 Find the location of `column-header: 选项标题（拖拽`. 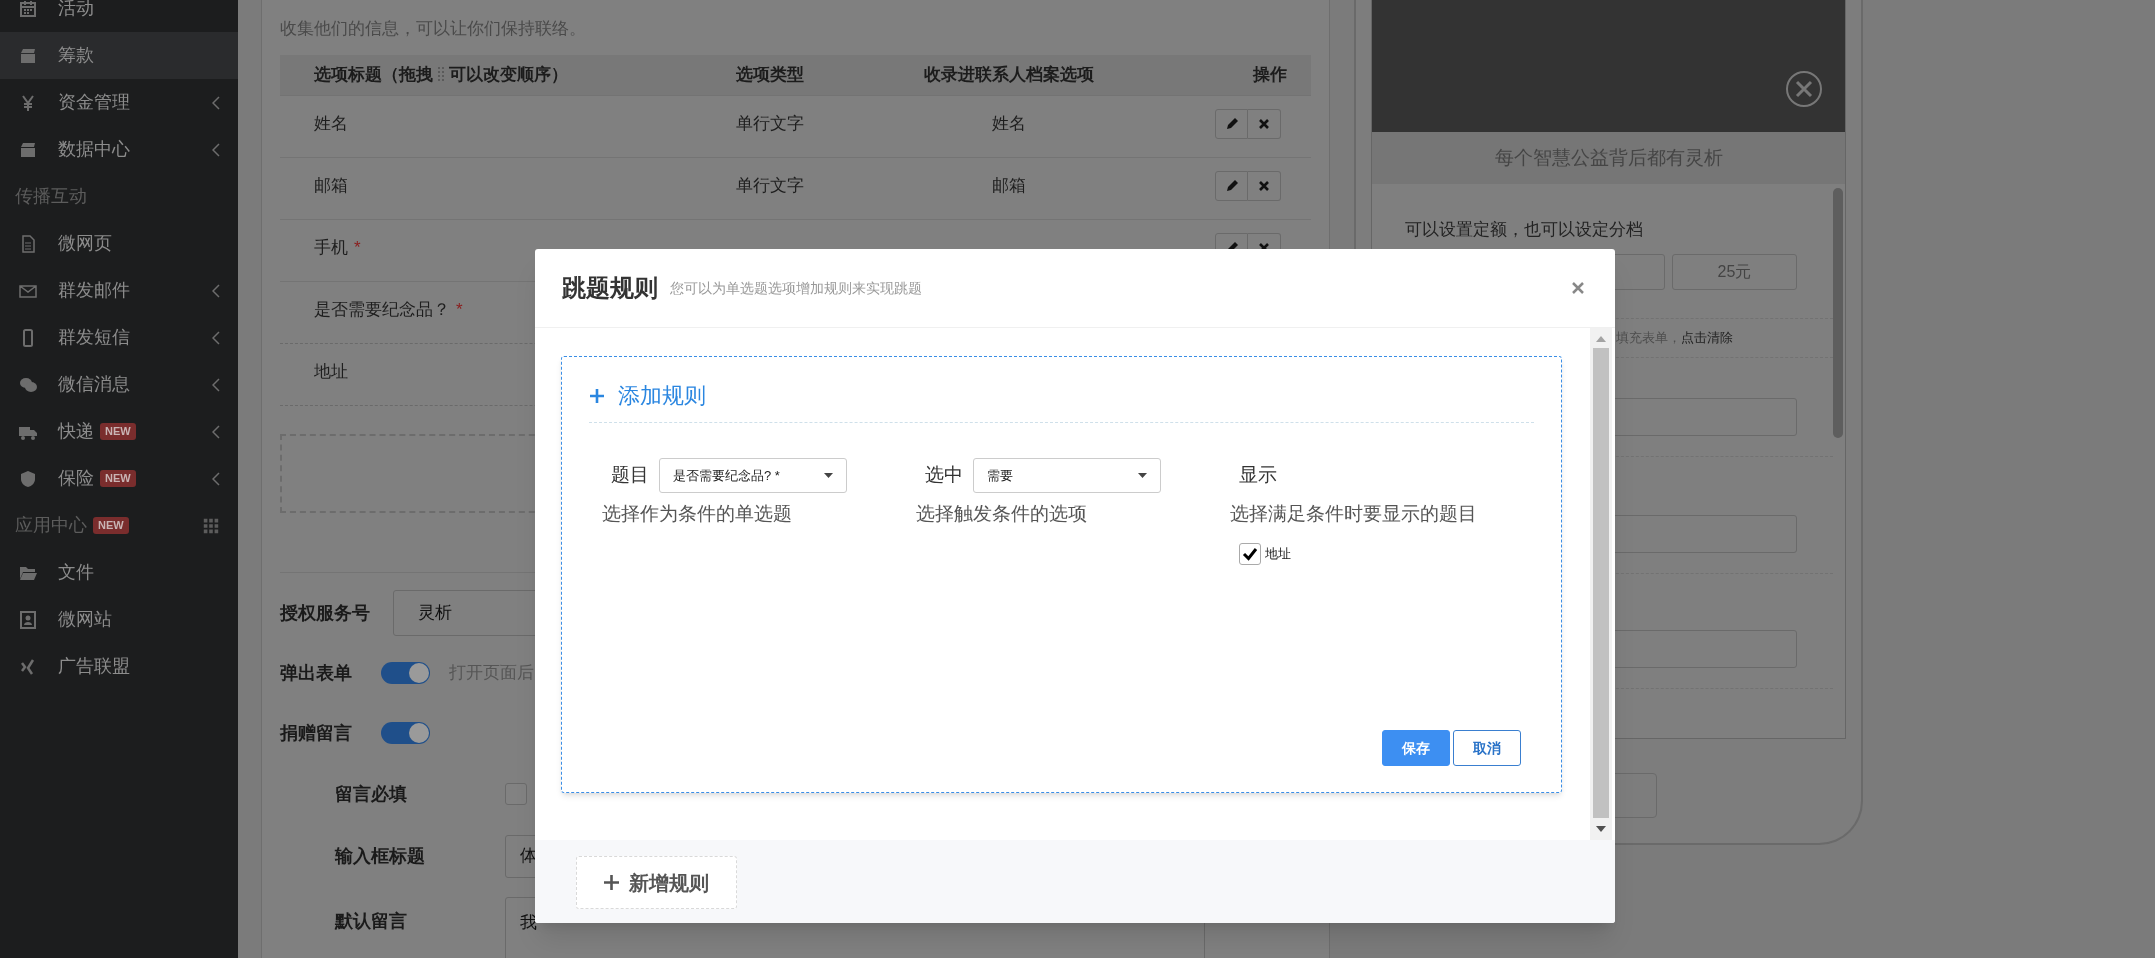

column-header: 选项标题（拖拽 is located at coordinates (373, 75).